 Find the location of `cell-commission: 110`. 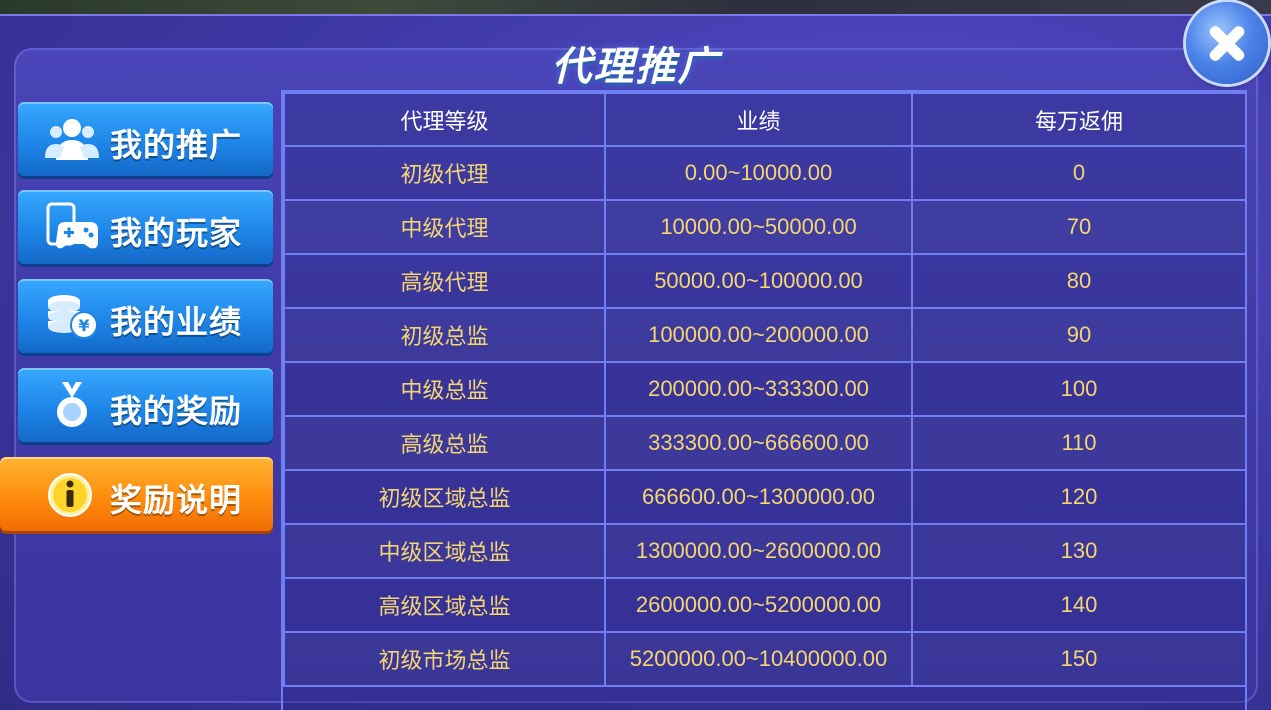

cell-commission: 110 is located at coordinates (1079, 443).